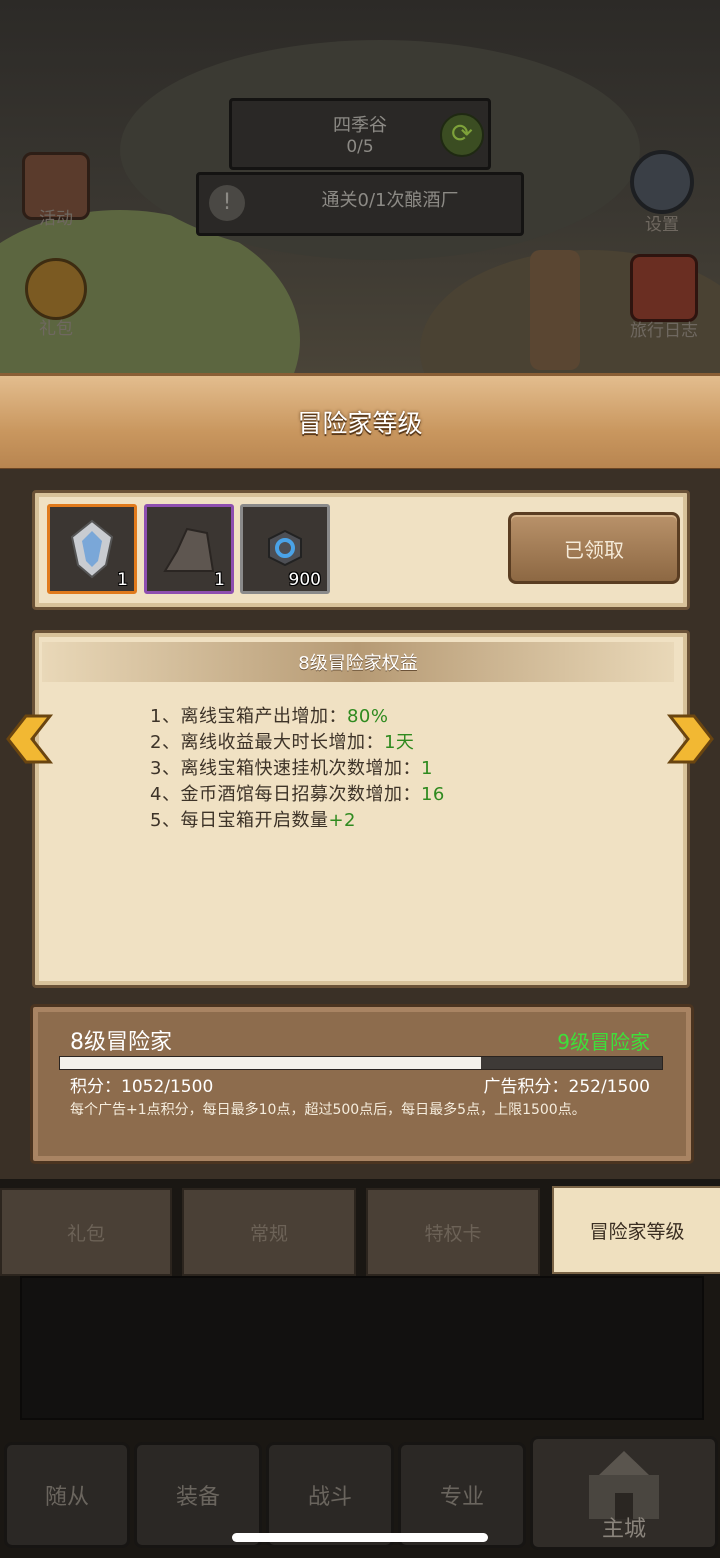 This screenshot has height=1558, width=720. I want to click on gift-button: 礼包, so click(56, 298).